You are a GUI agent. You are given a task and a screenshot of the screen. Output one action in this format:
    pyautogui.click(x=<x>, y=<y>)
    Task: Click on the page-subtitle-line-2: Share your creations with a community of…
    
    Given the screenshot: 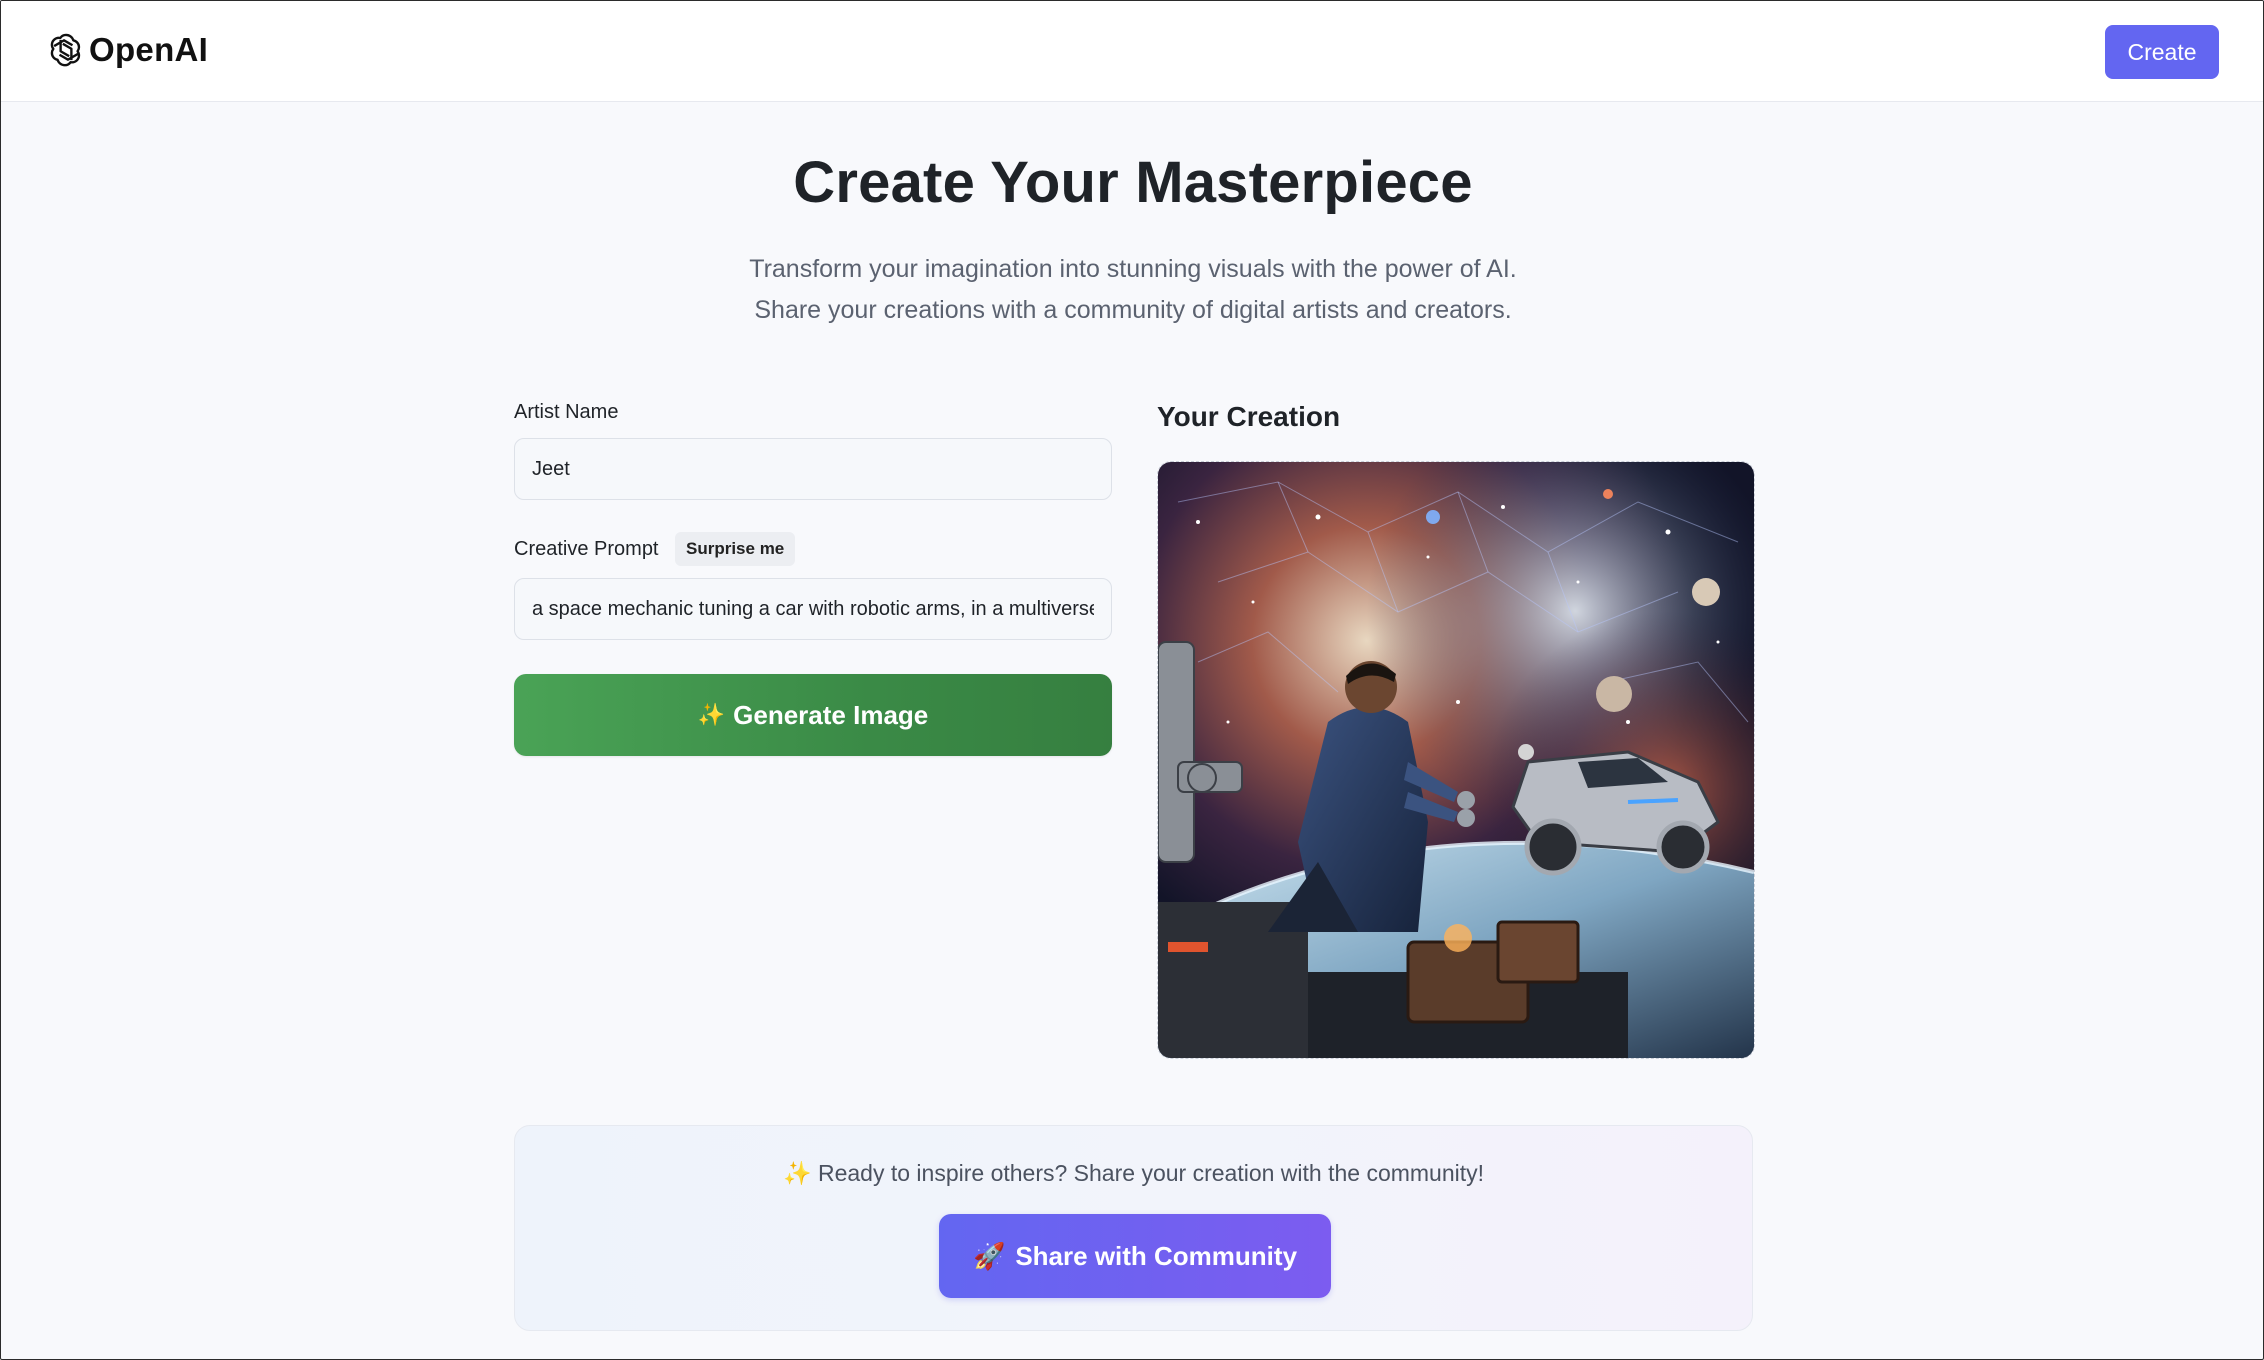 What is the action you would take?
    pyautogui.click(x=1133, y=310)
    